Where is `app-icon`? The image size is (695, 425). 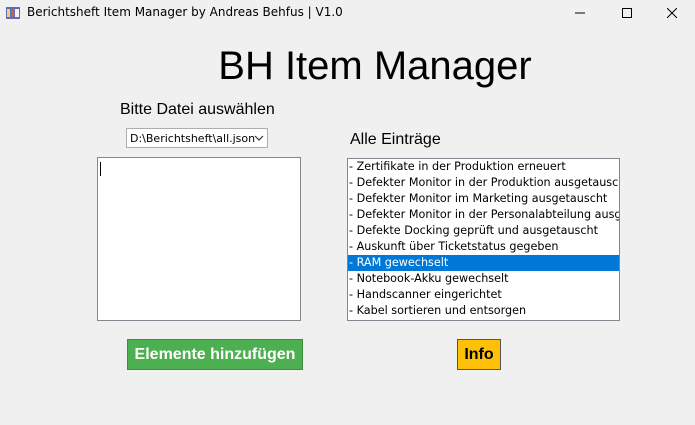
app-icon is located at coordinates (13, 13).